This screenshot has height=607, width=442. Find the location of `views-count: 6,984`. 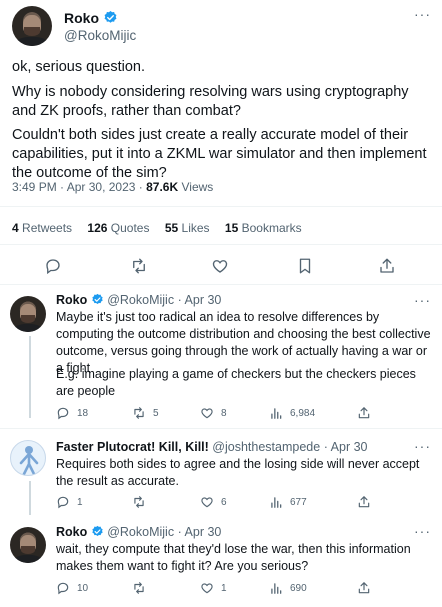

views-count: 6,984 is located at coordinates (303, 413).